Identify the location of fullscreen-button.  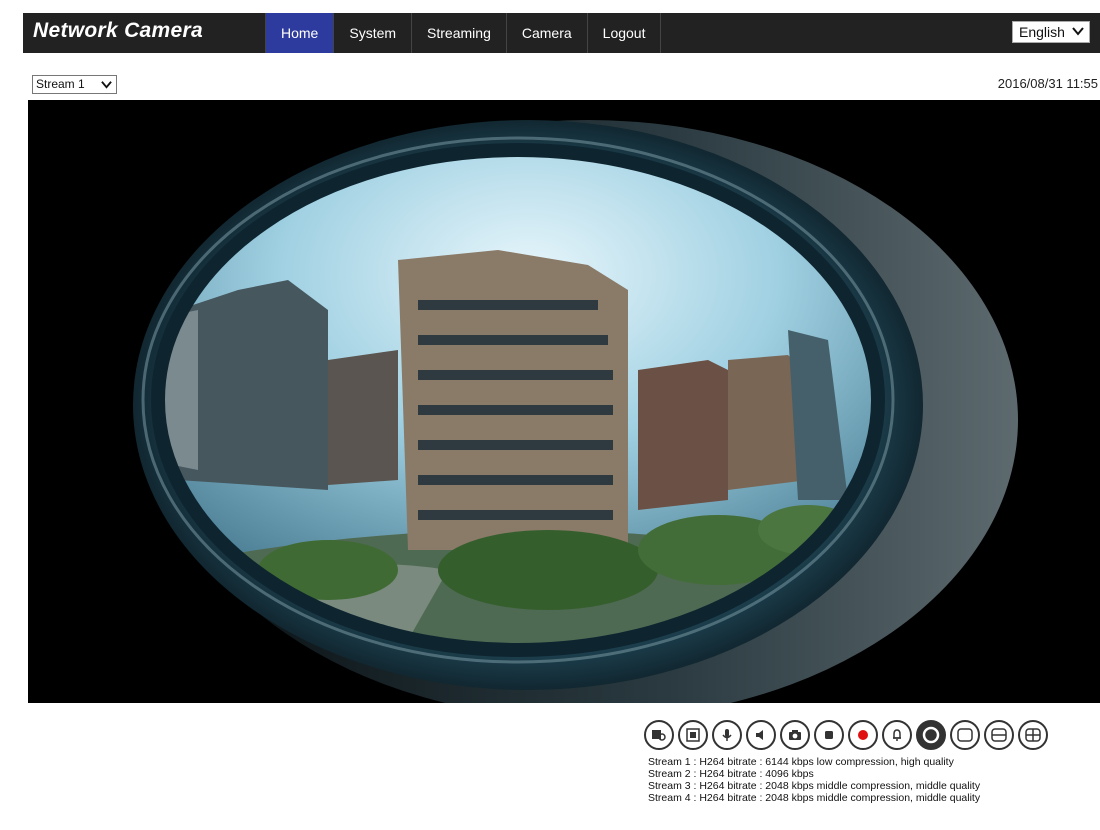
(693, 735).